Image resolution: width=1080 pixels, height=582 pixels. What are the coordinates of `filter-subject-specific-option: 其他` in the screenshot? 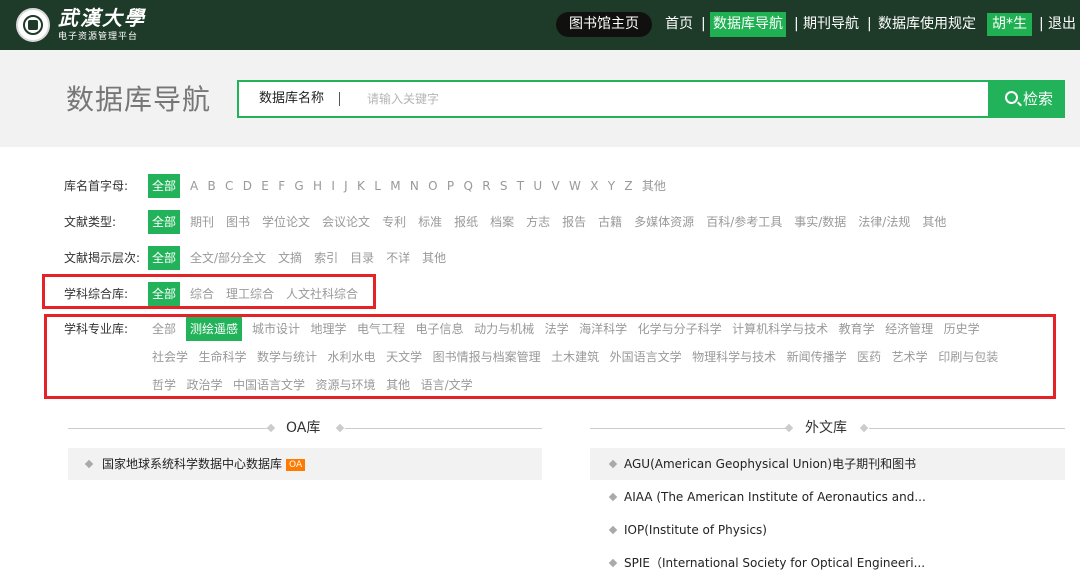 It's located at (398, 385).